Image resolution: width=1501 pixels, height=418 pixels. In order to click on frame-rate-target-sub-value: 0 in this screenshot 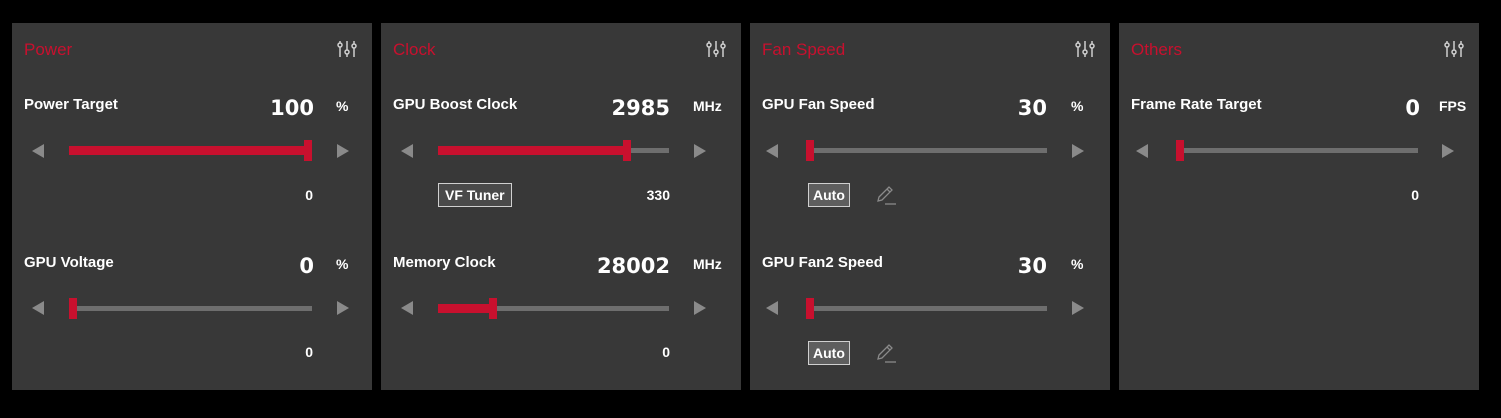, I will do `click(1415, 195)`.